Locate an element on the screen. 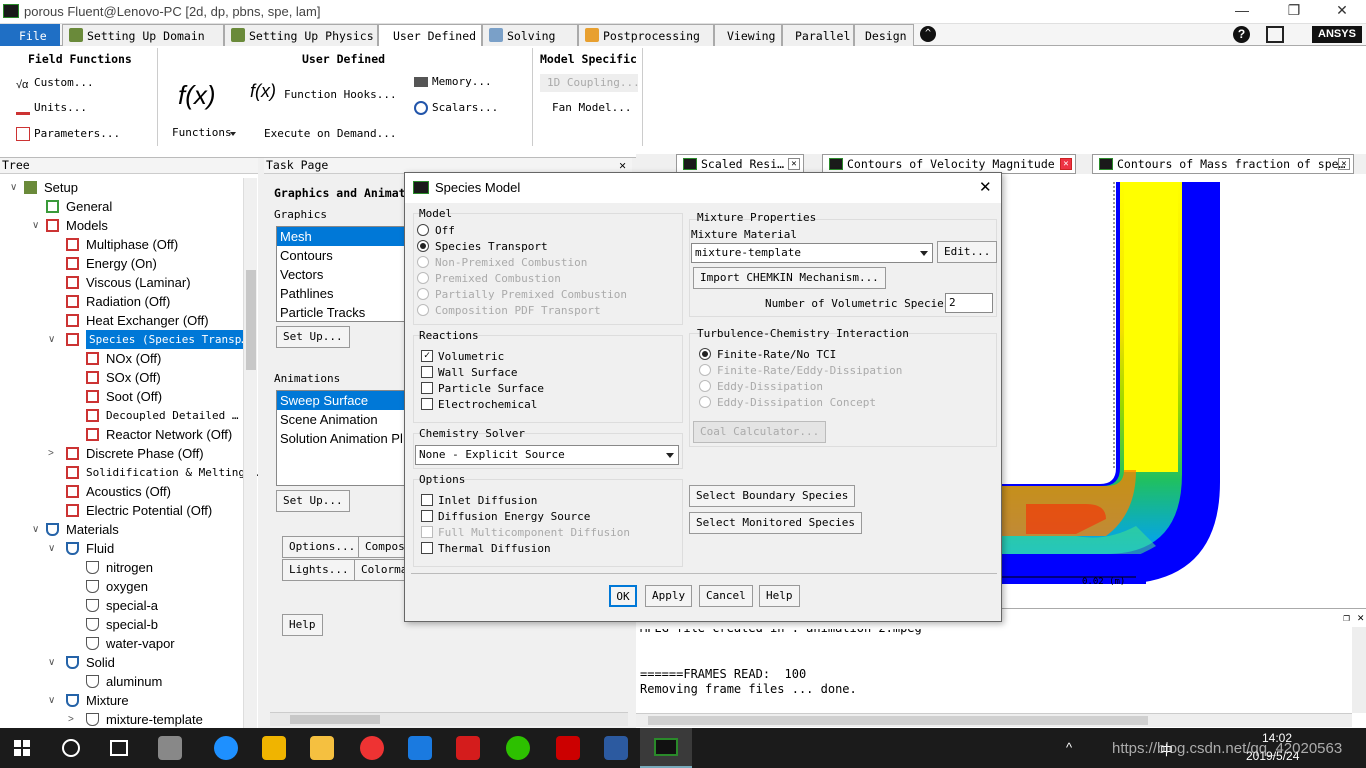  list-item-contours: Contours is located at coordinates (341, 255).